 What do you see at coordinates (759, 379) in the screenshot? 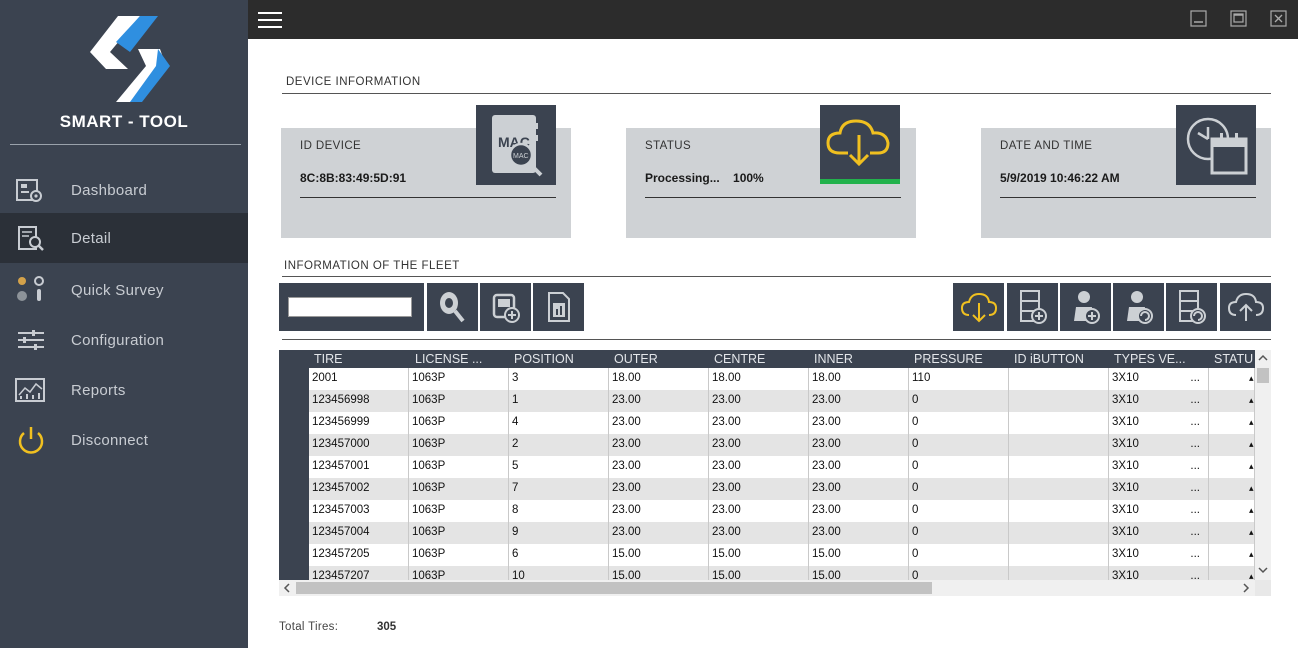
I see `table-cell: 18.00` at bounding box center [759, 379].